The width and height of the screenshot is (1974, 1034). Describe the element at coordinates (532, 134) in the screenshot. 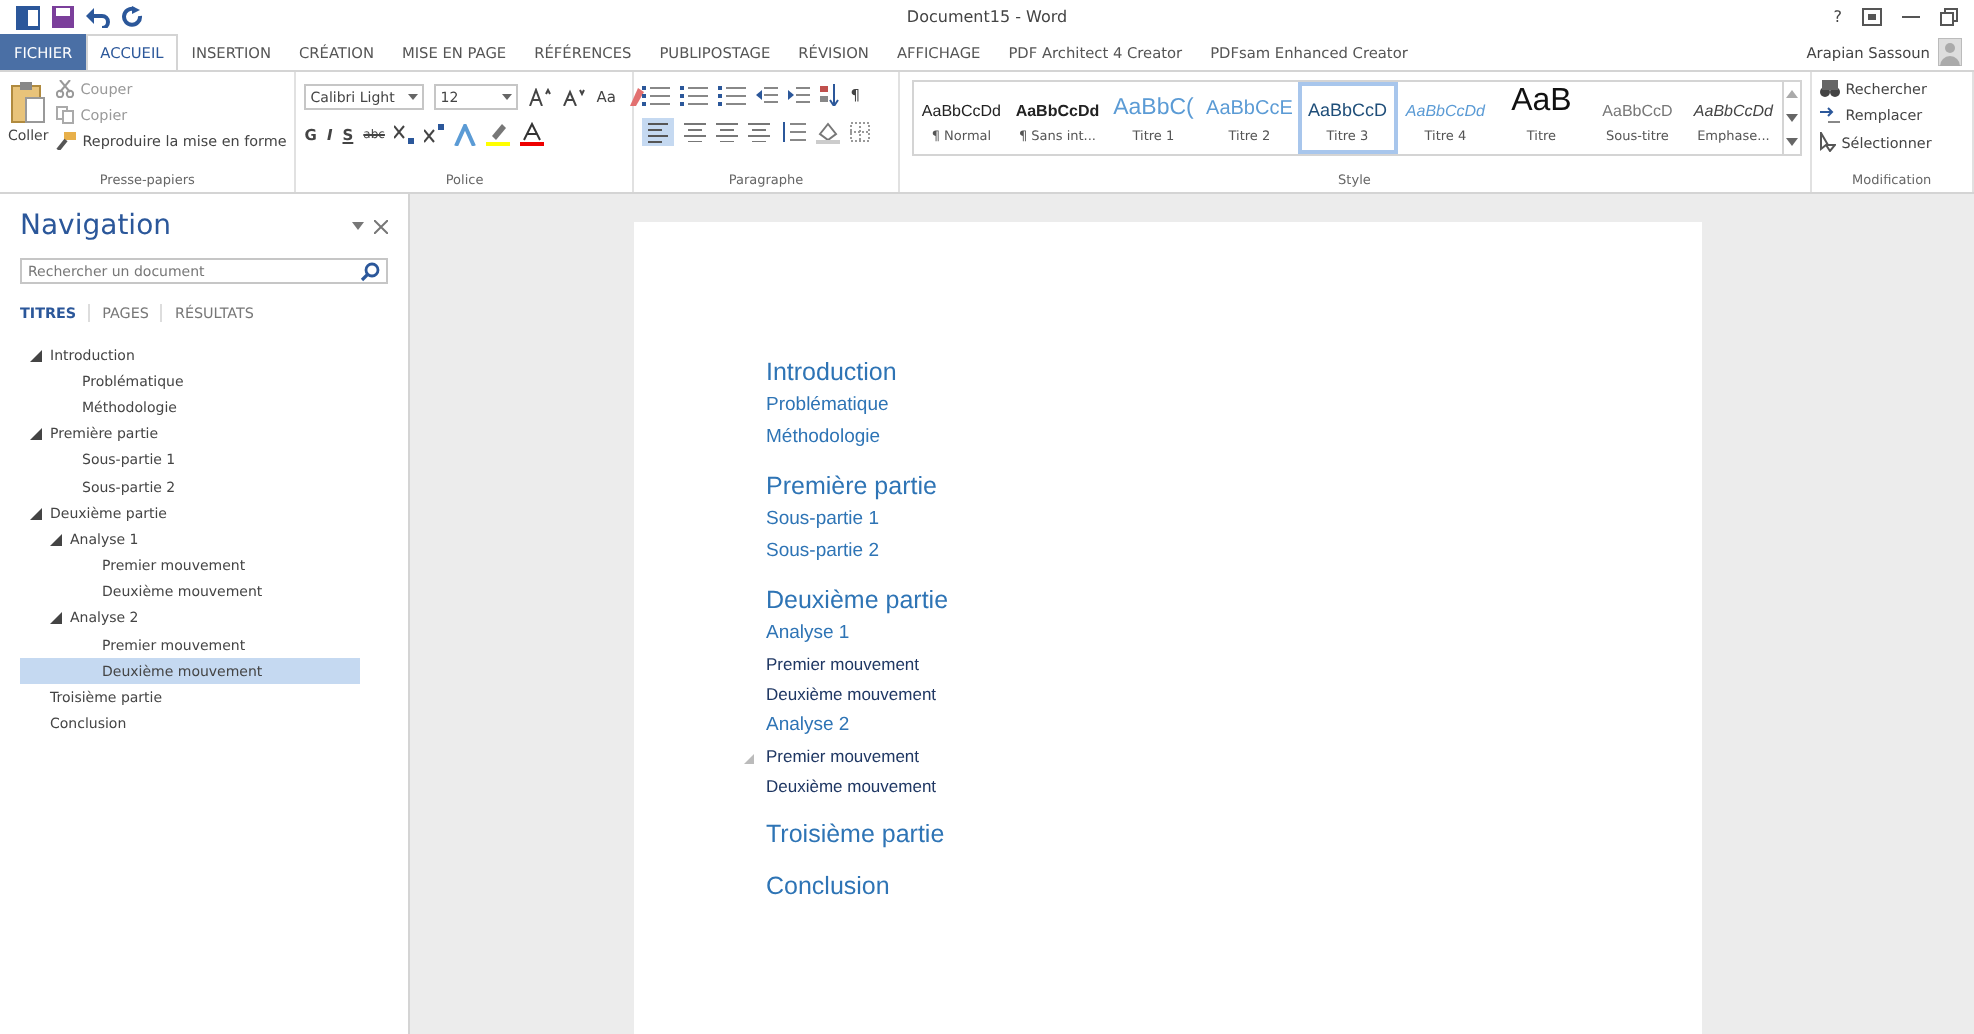

I see `font-color-icon` at that location.